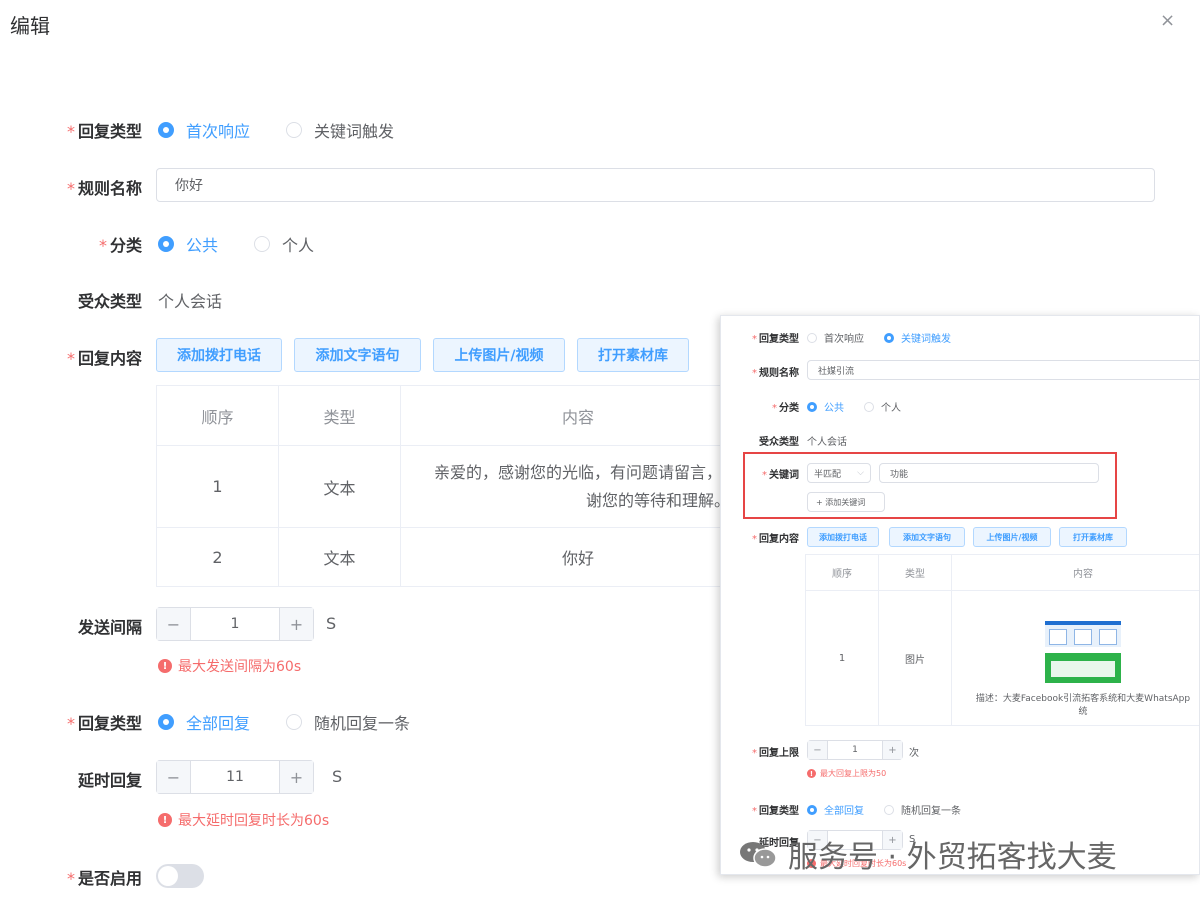 The width and height of the screenshot is (1200, 900). What do you see at coordinates (775, 339) in the screenshot?
I see `inset-reply-type-label: * 回复类型` at bounding box center [775, 339].